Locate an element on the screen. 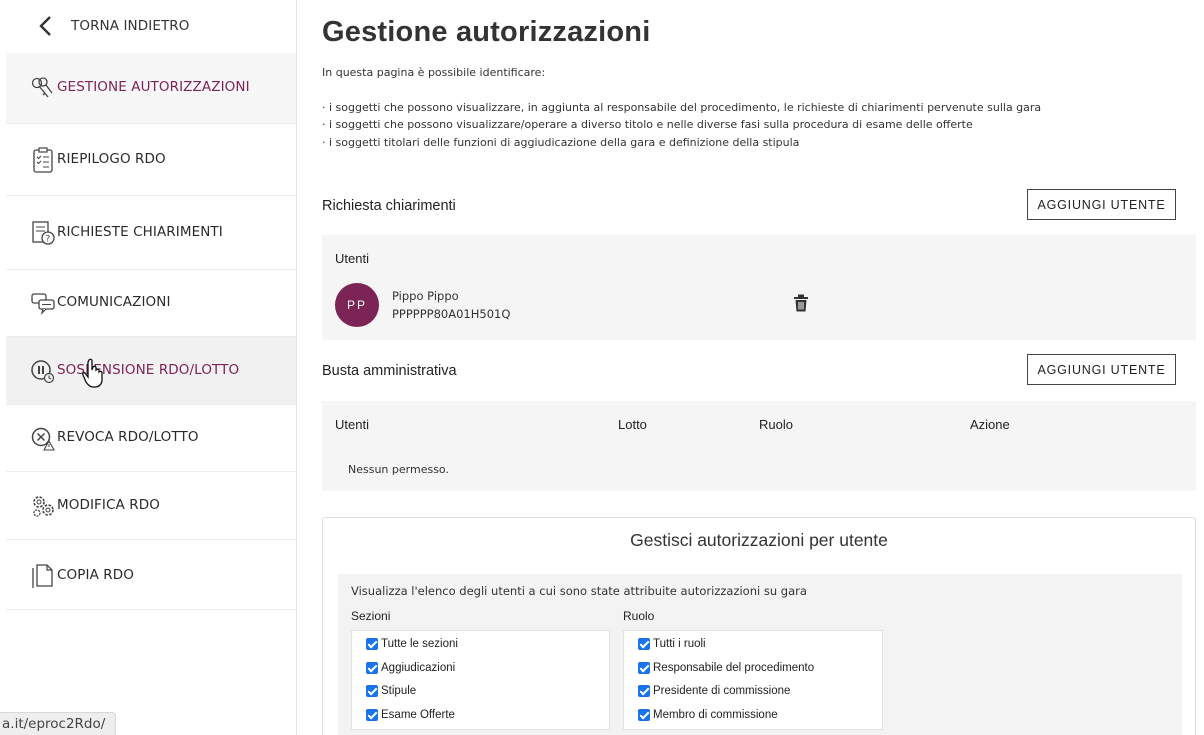  box-title: Gestisci autorizzazioni per utente is located at coordinates (759, 540).